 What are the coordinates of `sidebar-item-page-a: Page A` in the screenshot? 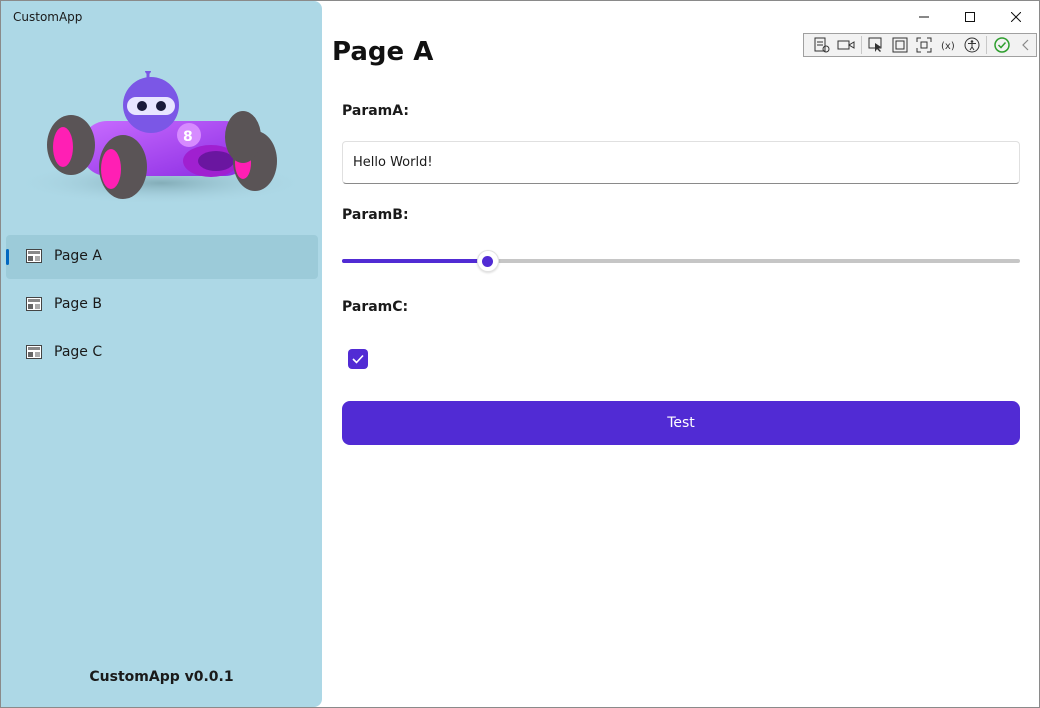 It's located at (162, 257).